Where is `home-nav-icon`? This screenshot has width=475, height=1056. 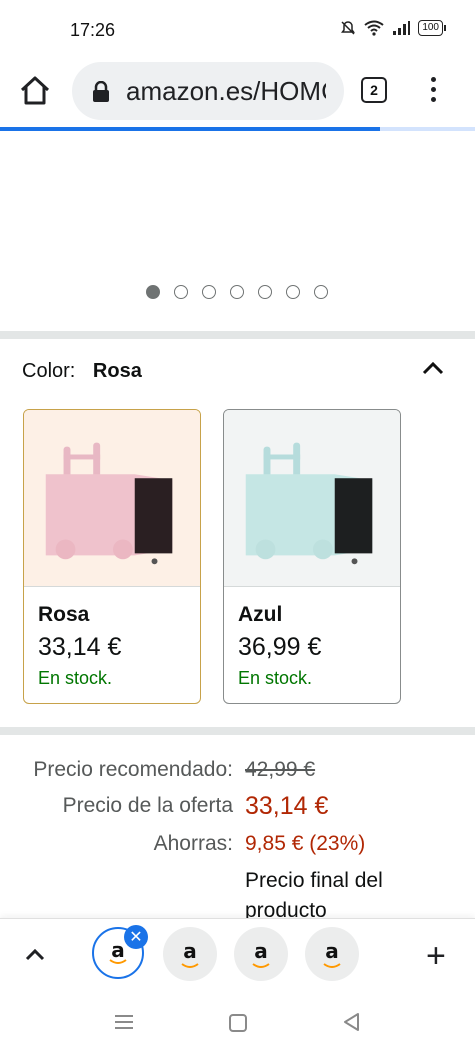
home-nav-icon is located at coordinates (238, 1023).